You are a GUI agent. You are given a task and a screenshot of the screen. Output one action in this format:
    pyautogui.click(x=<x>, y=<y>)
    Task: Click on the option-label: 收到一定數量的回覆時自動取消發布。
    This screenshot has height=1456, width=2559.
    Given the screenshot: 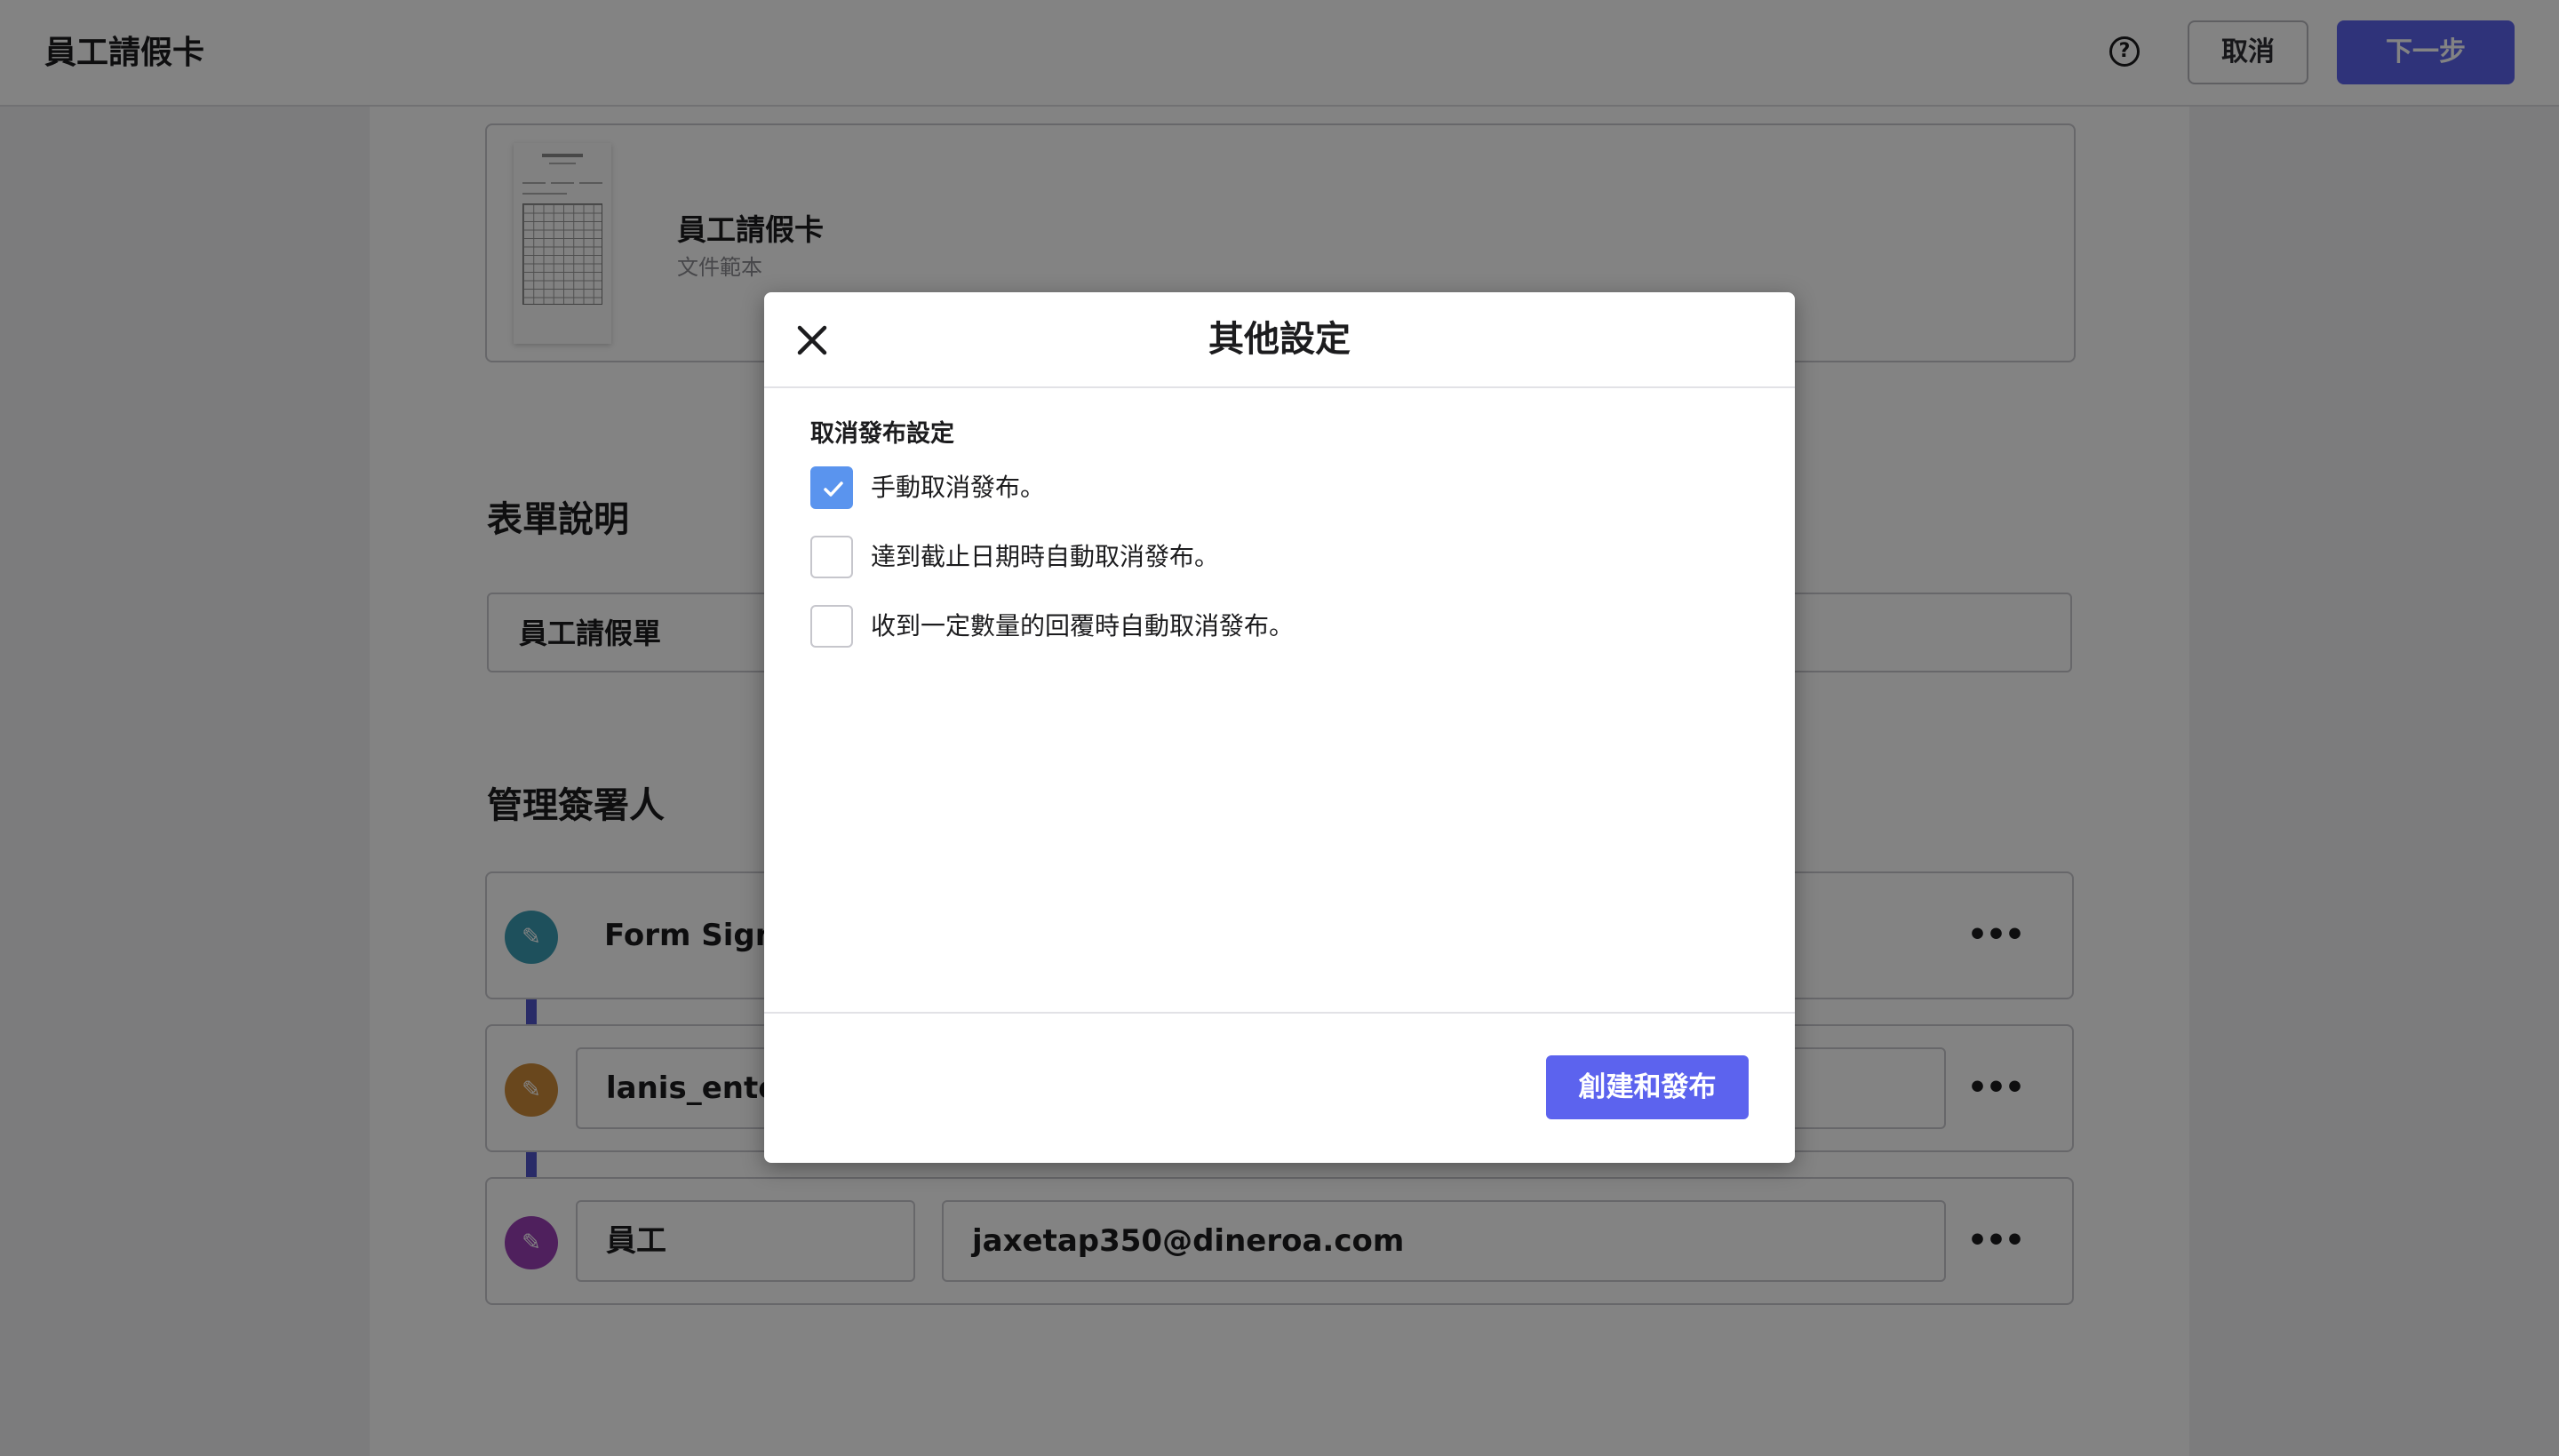 What is the action you would take?
    pyautogui.click(x=1083, y=625)
    